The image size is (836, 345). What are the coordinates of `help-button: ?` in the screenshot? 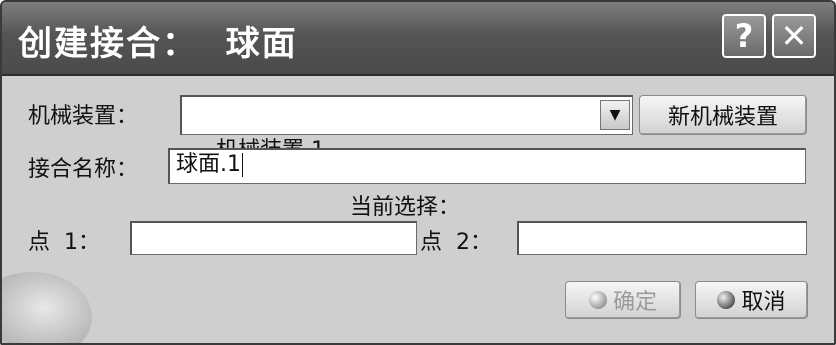 It's located at (744, 36).